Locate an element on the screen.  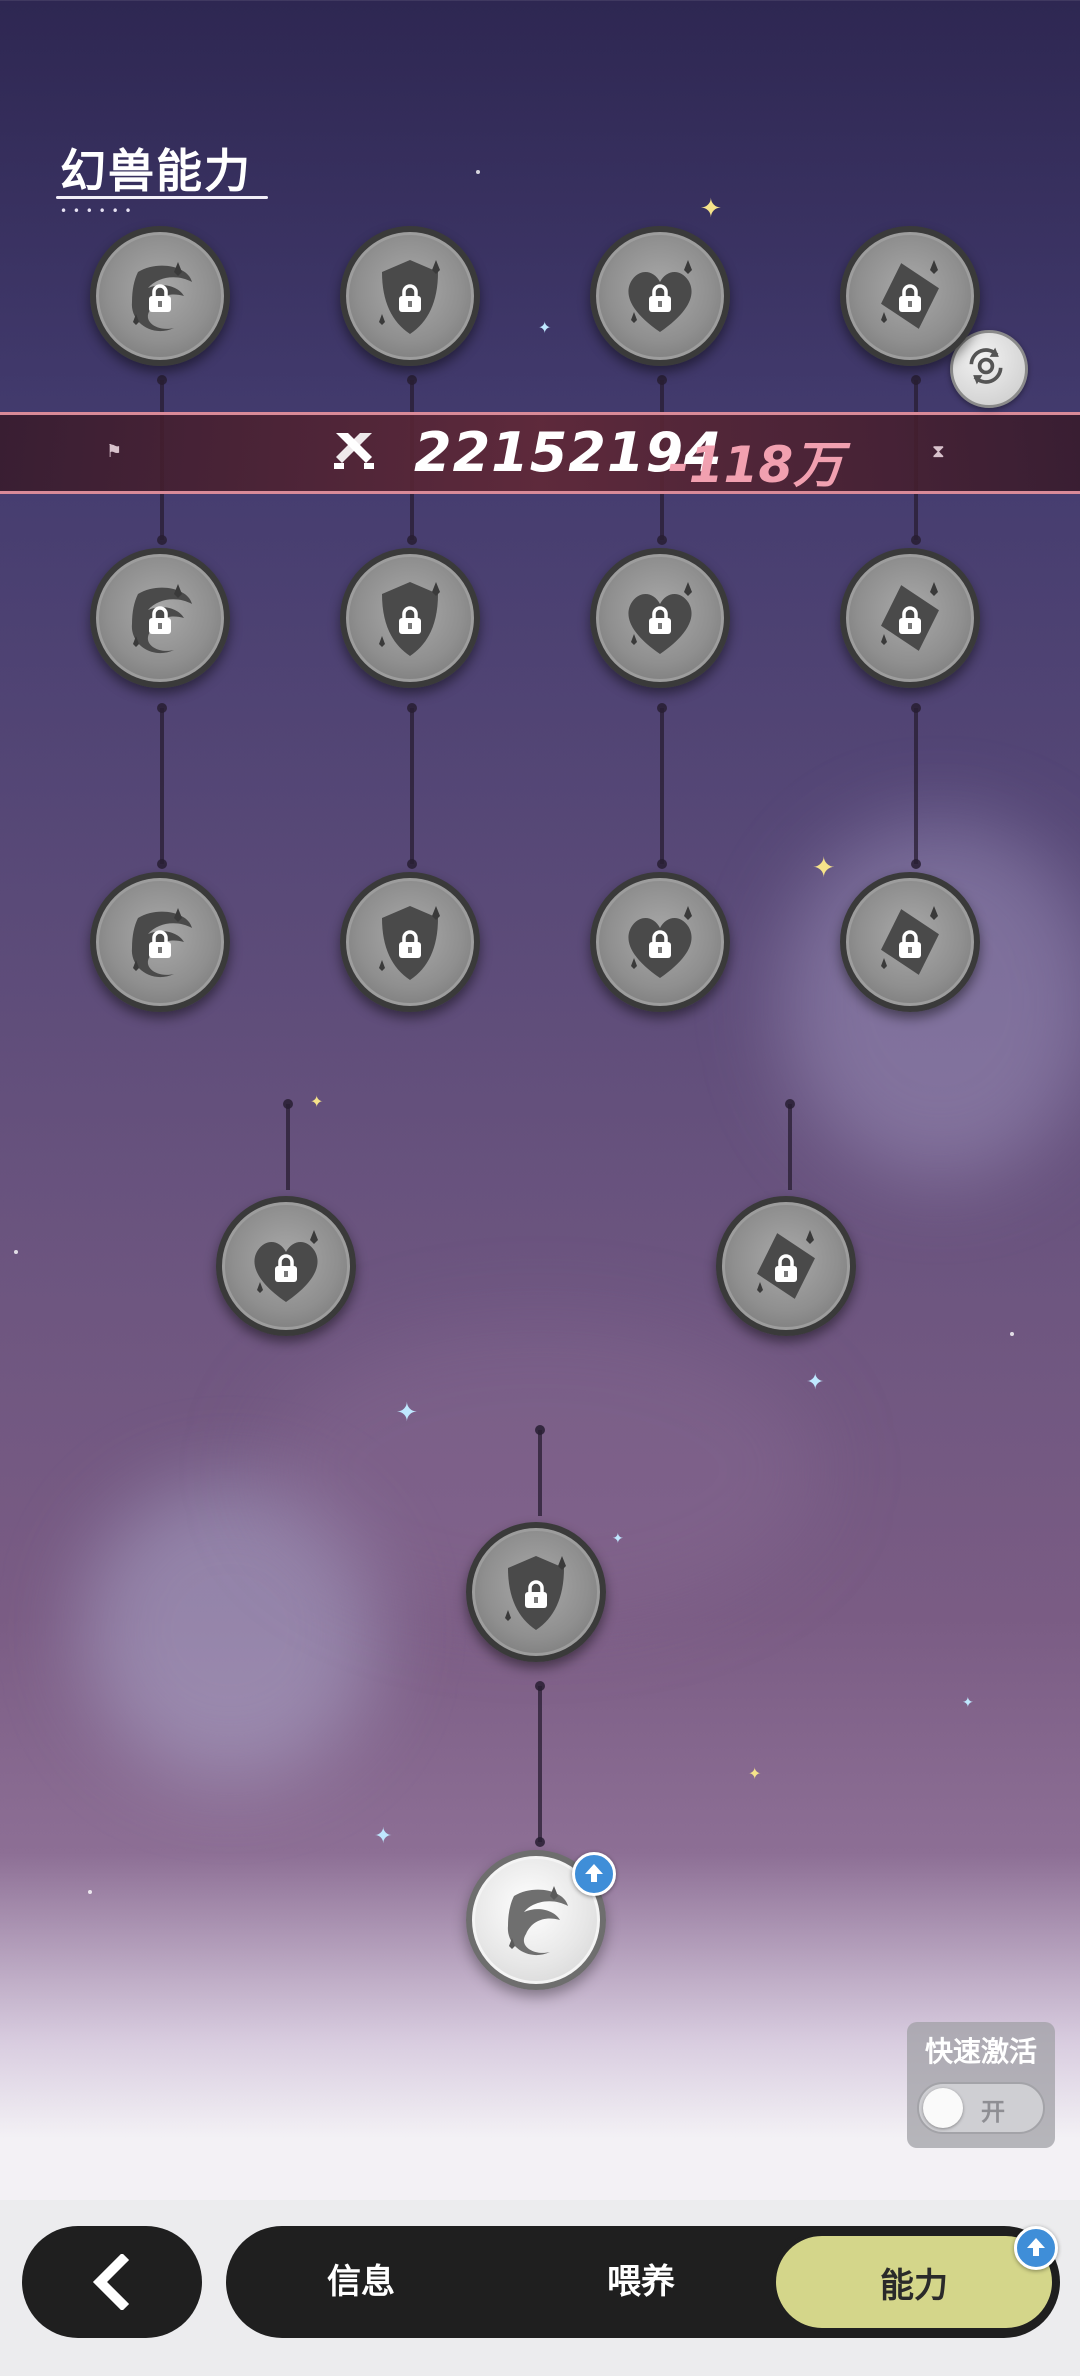
back-arrow-icon is located at coordinates (111, 2282).